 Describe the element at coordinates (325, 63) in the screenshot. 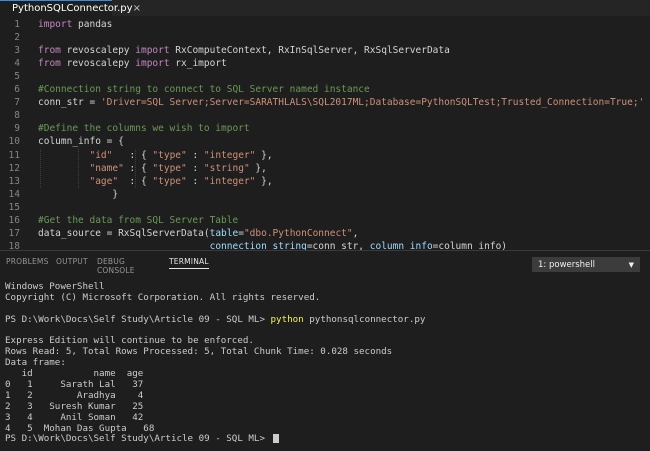

I see `code-line: 4 from revoscalepy import rx_import` at that location.